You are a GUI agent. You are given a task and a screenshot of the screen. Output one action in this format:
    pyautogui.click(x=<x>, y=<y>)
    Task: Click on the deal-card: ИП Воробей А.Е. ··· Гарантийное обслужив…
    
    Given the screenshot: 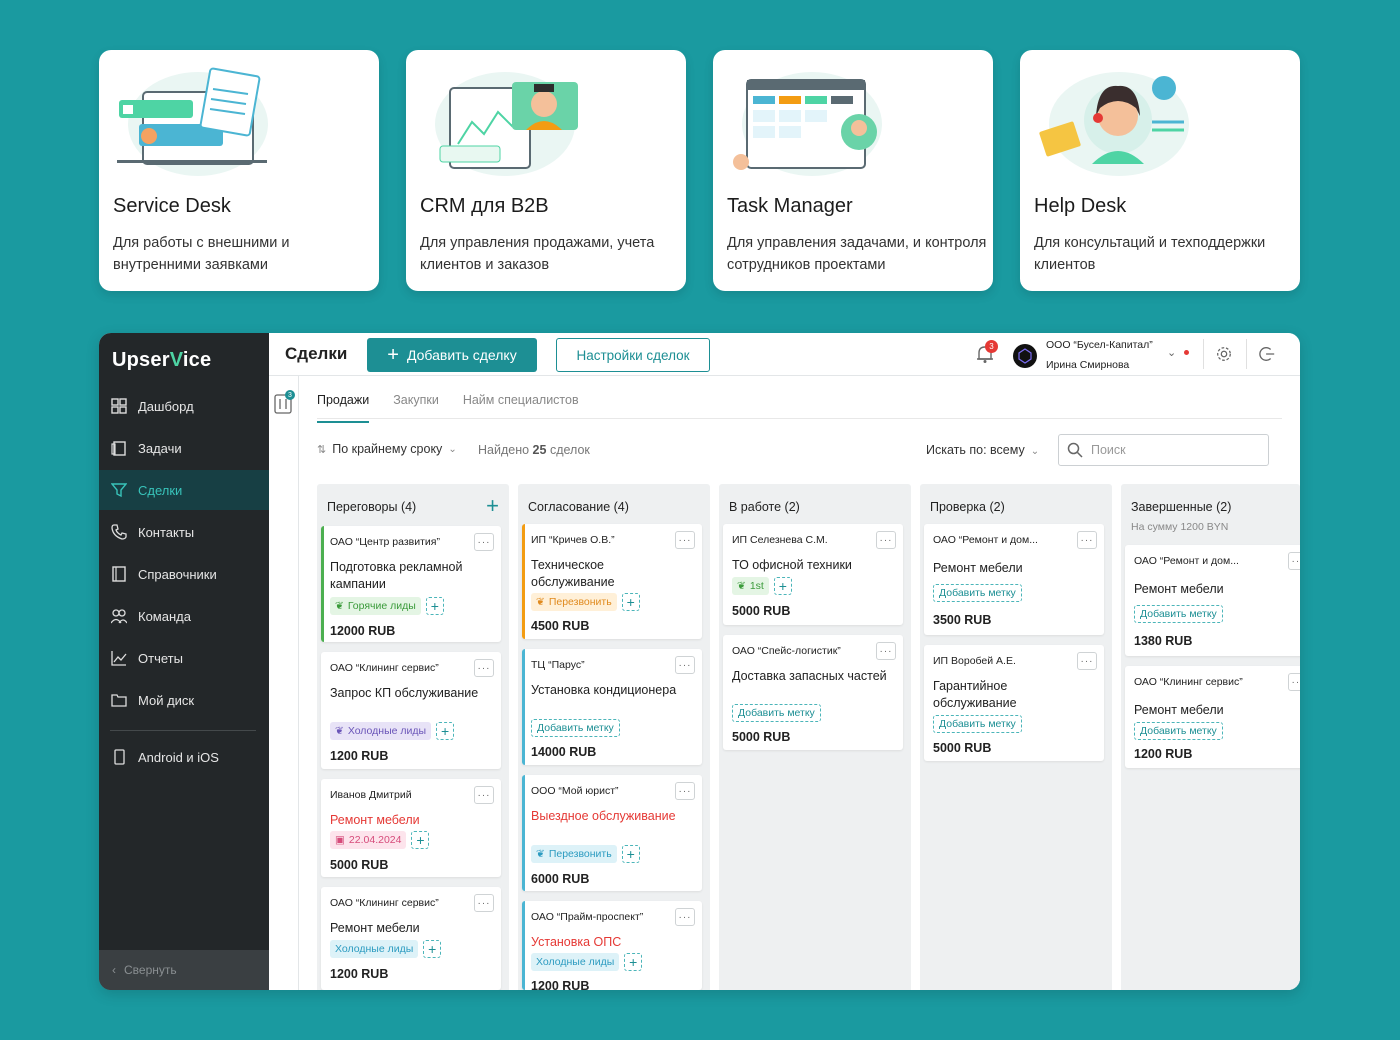 What is the action you would take?
    pyautogui.click(x=1014, y=703)
    